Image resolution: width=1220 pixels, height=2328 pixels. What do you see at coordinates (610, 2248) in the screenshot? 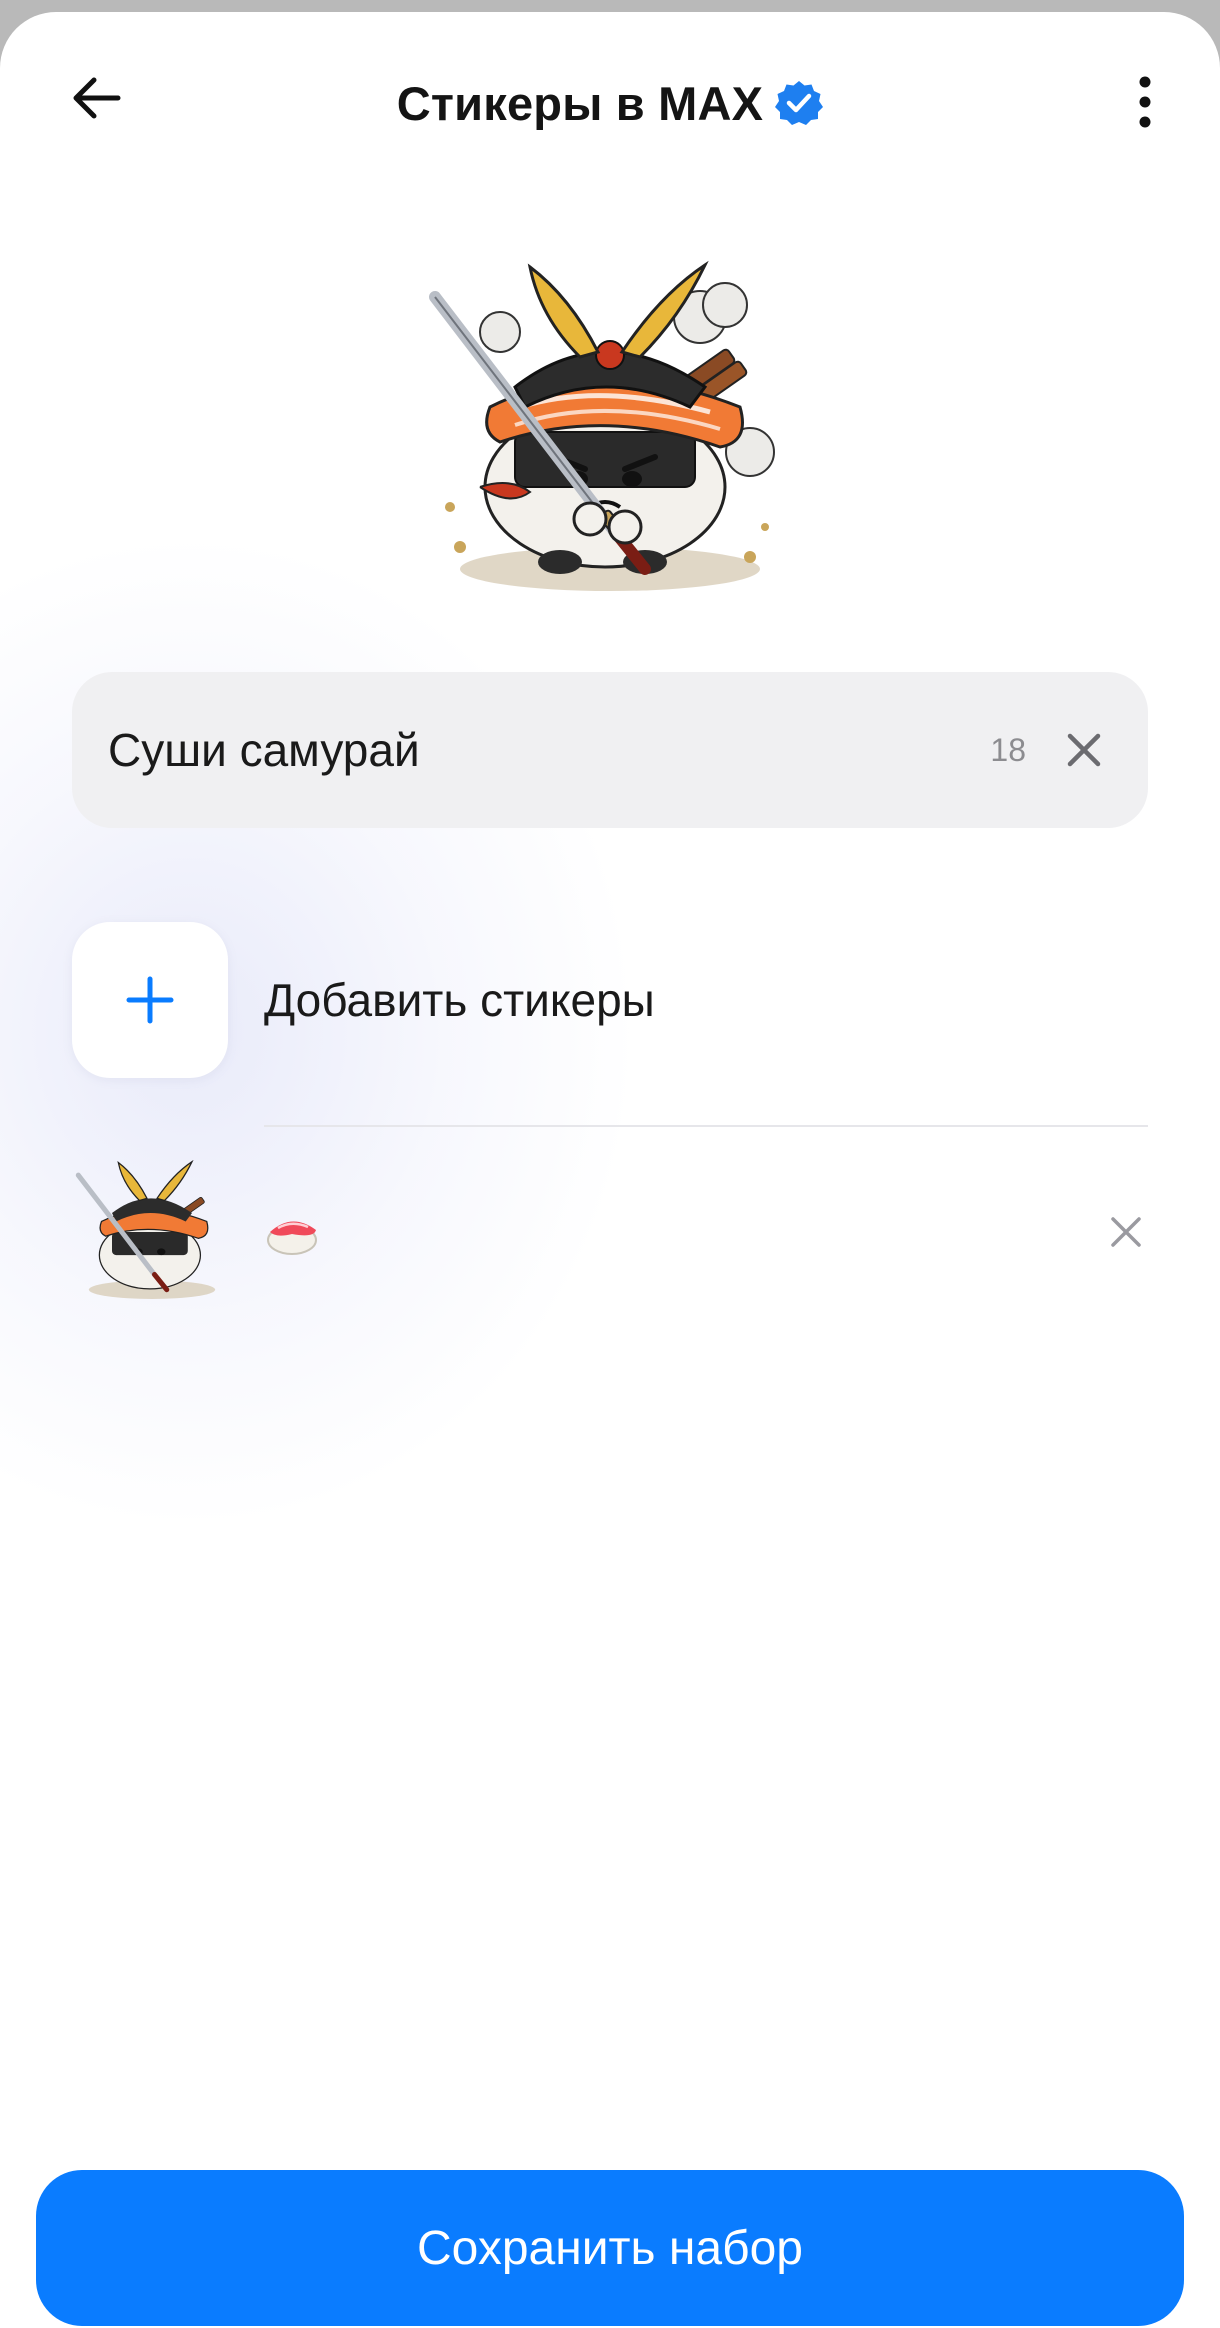
I see `save-set-button: Сохранить набор` at bounding box center [610, 2248].